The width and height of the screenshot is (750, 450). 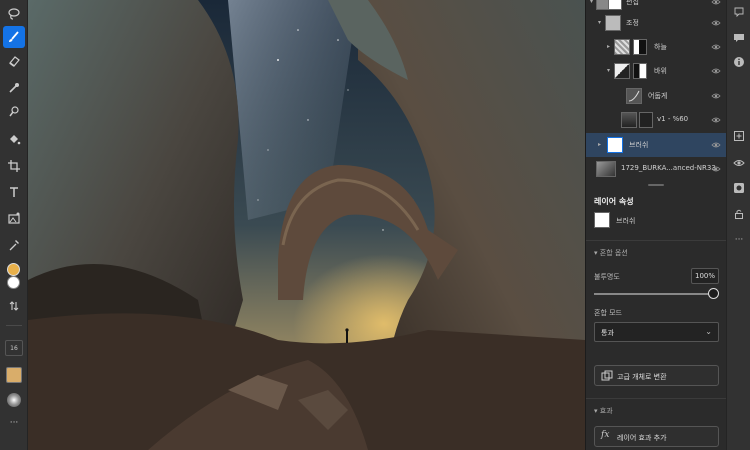 I want to click on layer-name: 하늘, so click(x=660, y=47).